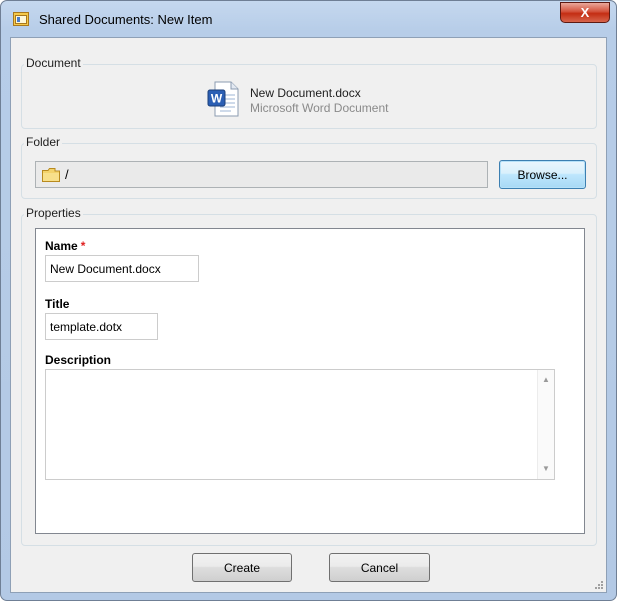 This screenshot has height=601, width=617. Describe the element at coordinates (67, 174) in the screenshot. I see `folder-path-value: /` at that location.